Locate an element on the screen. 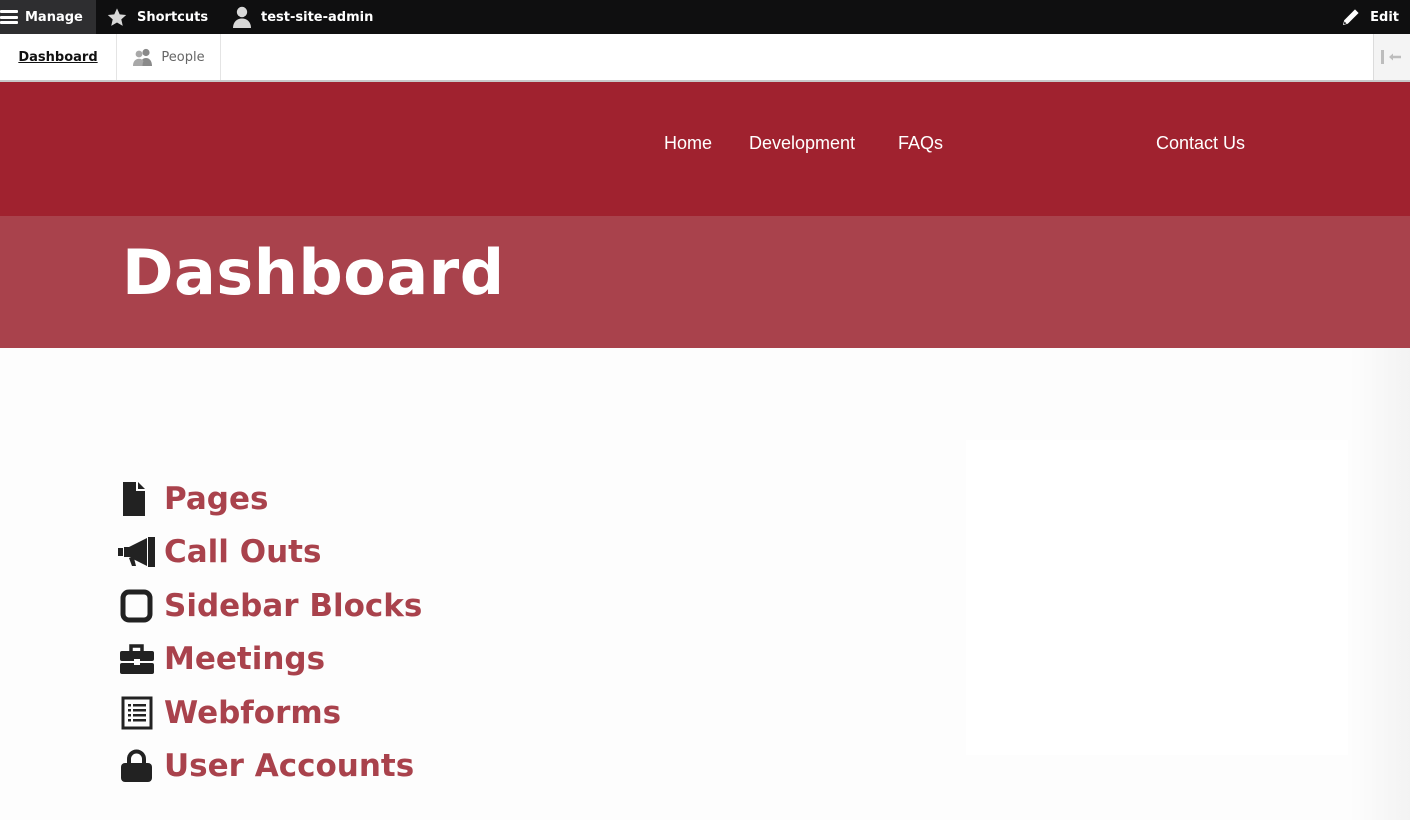 Image resolution: width=1410 pixels, height=820 pixels. dashboard-link-label: Pages is located at coordinates (216, 498).